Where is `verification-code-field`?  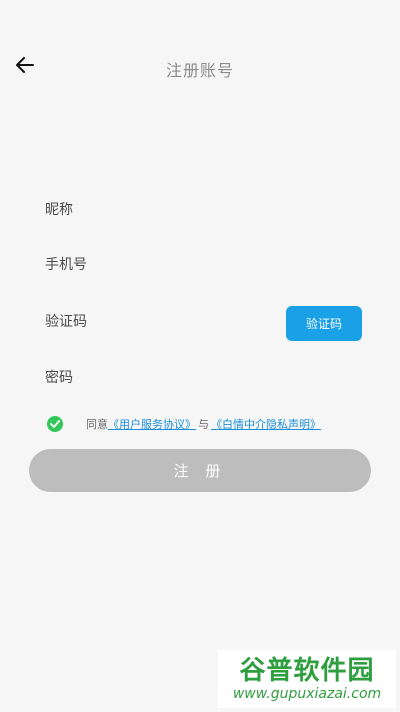
verification-code-field is located at coordinates (137, 322).